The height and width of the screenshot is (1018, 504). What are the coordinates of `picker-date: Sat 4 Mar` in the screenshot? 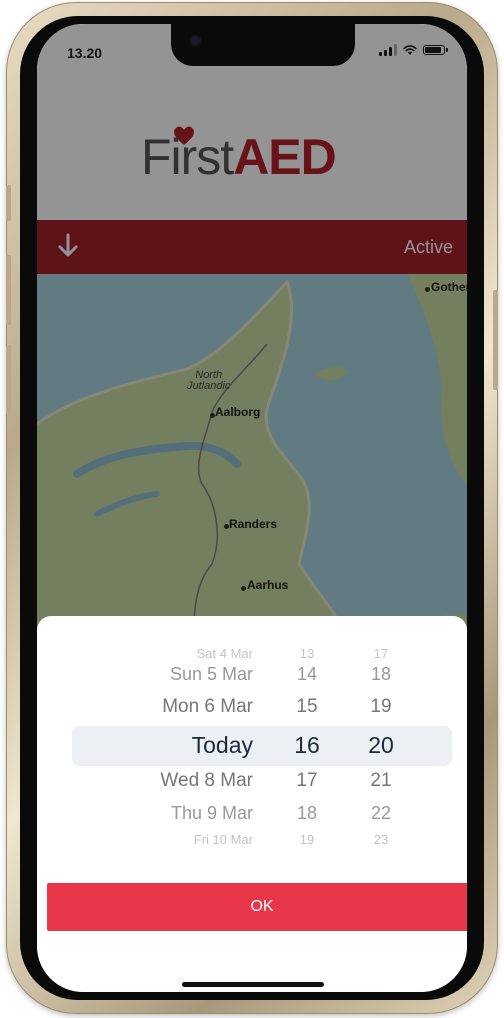 It's located at (224, 653).